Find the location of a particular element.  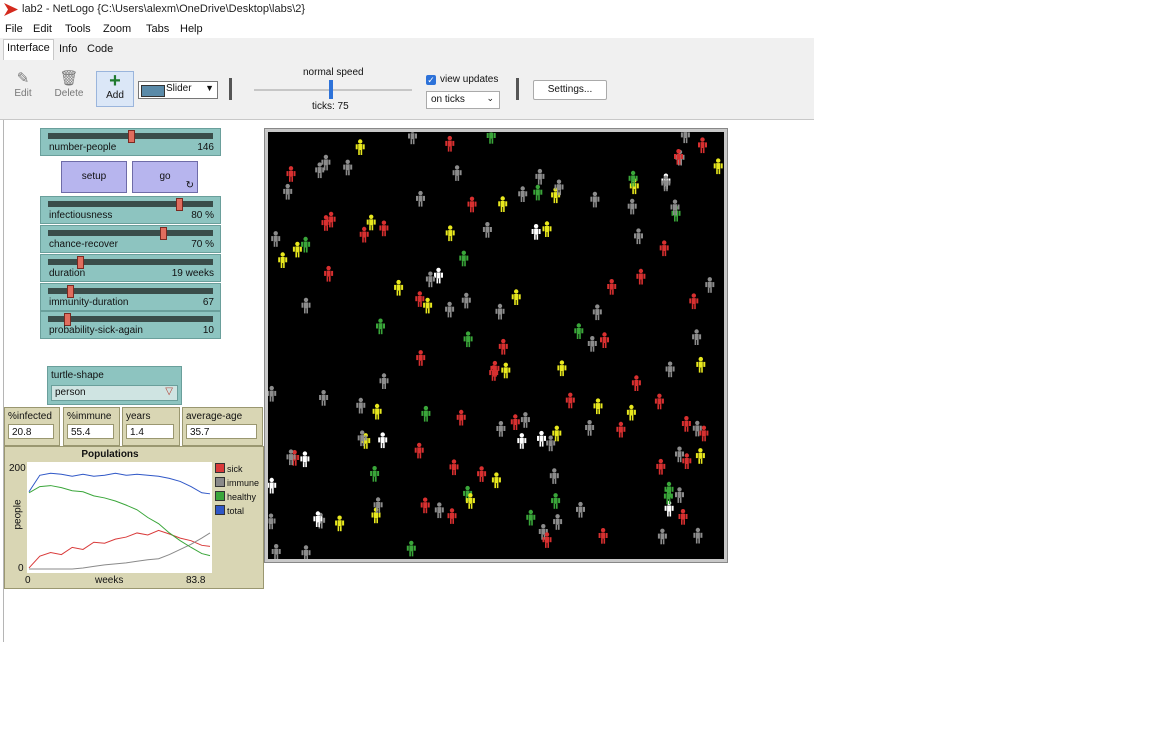

legend-label: immune is located at coordinates (243, 483).